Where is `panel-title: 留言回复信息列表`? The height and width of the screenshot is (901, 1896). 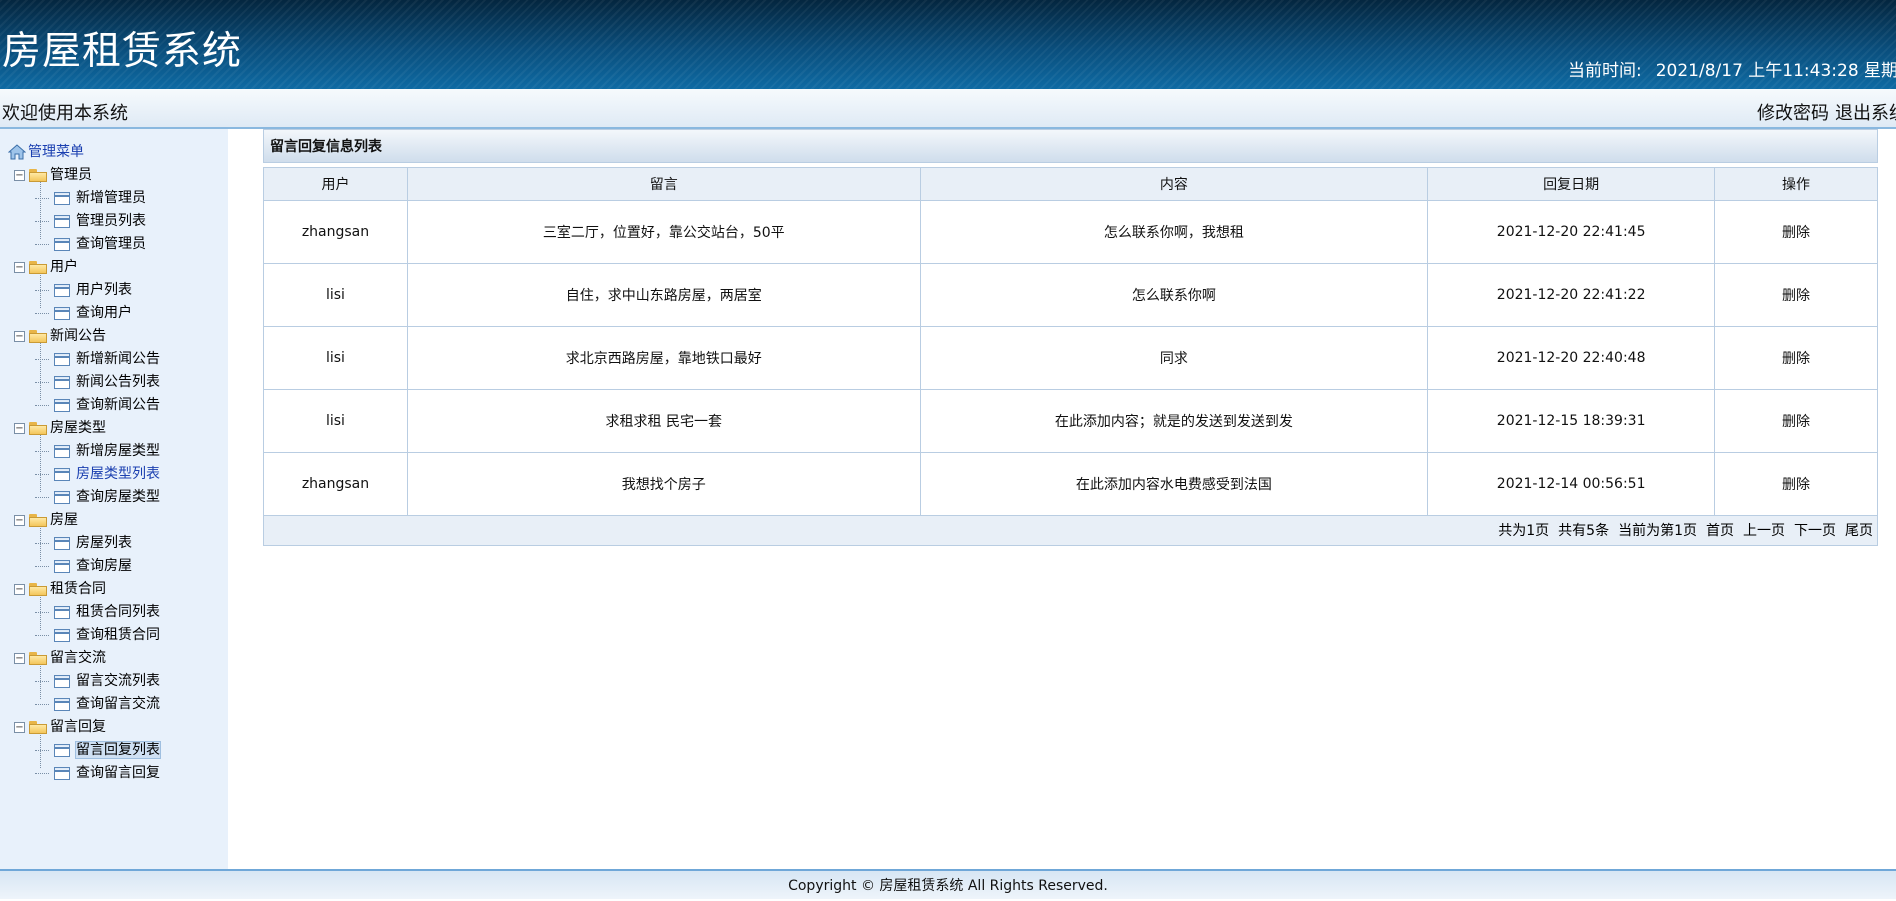
panel-title: 留言回复信息列表 is located at coordinates (1070, 146).